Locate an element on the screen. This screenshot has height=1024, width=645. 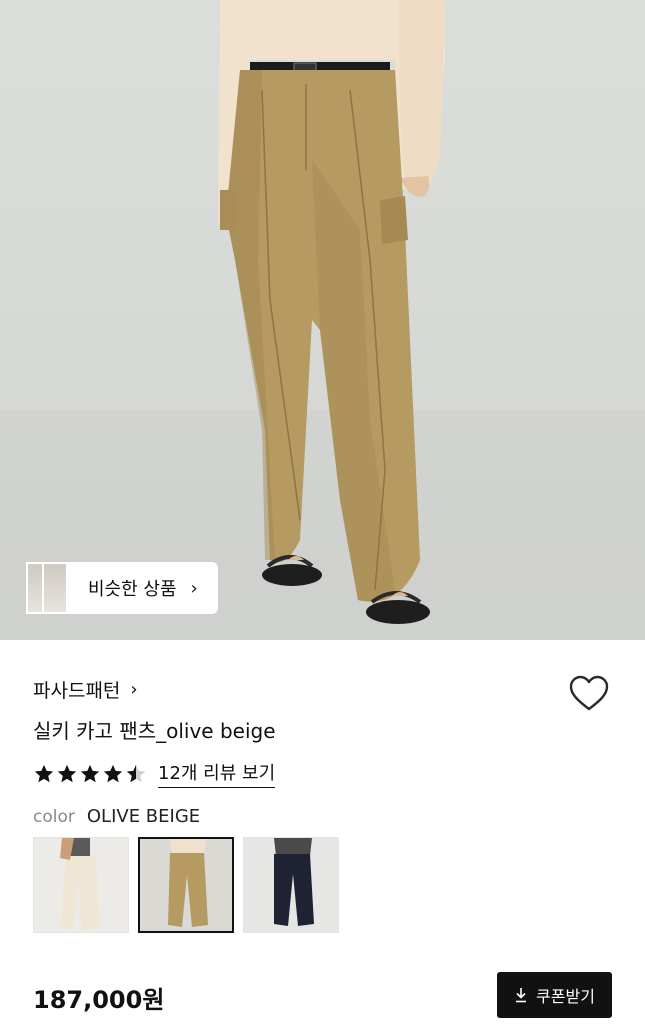
similar-products-pill: 비슷한 상품 › is located at coordinates (142, 588).